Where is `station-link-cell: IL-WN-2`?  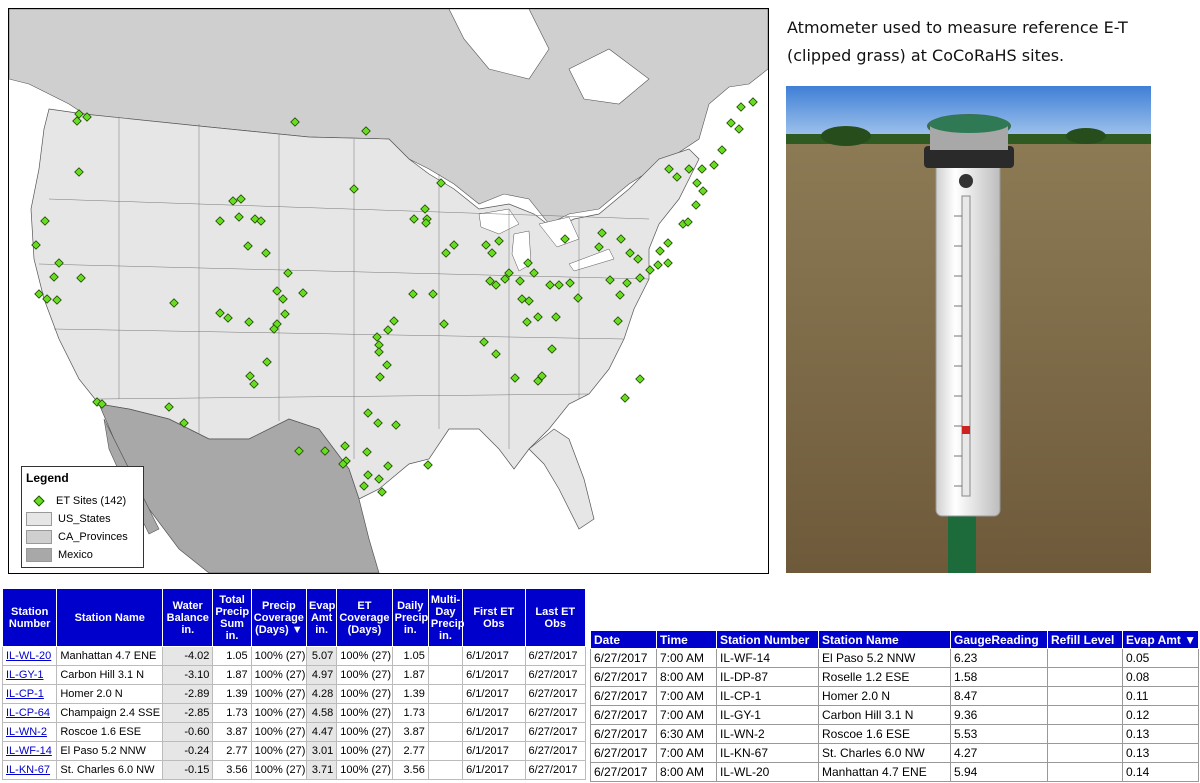 station-link-cell: IL-WN-2 is located at coordinates (29, 732).